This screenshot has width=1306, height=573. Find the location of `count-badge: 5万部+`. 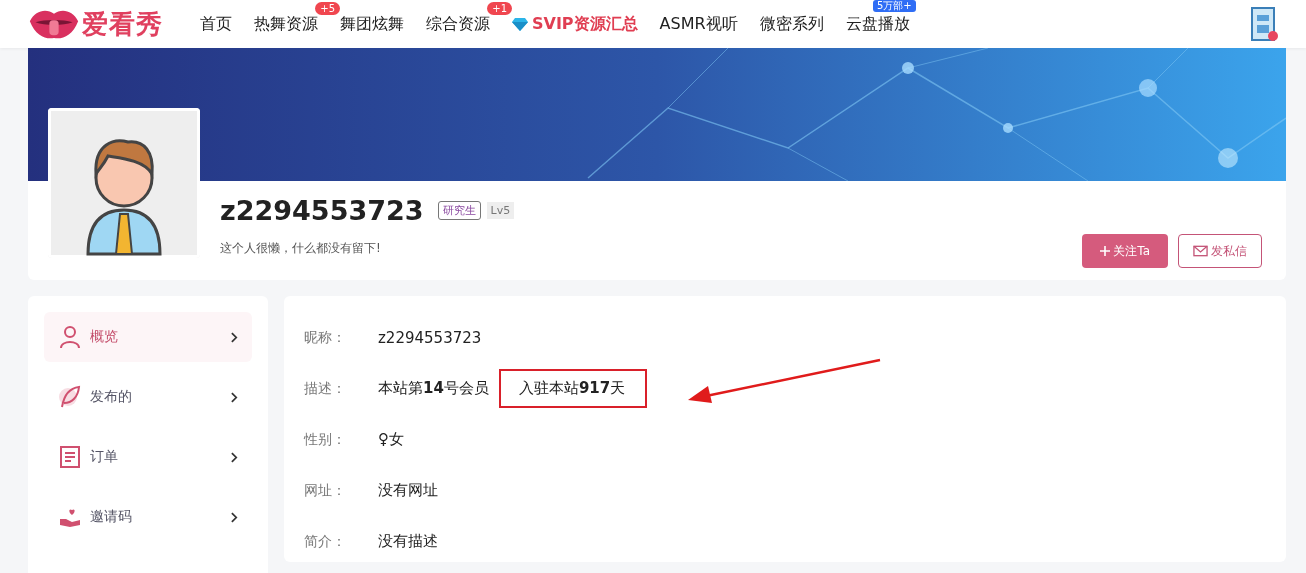

count-badge: 5万部+ is located at coordinates (894, 6).